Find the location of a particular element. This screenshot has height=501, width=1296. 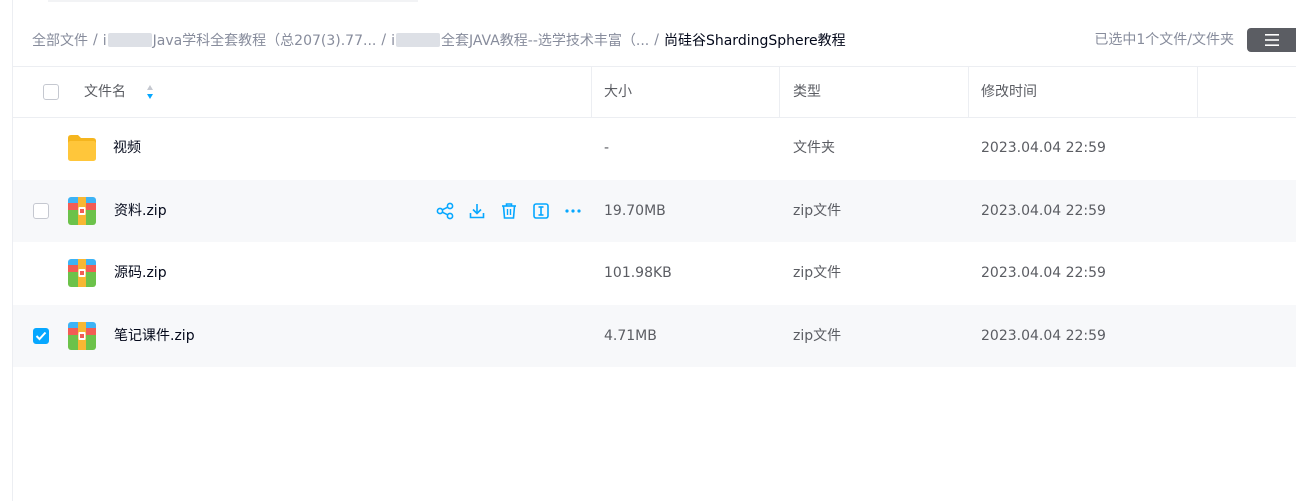

file-size: 4.71MB is located at coordinates (630, 336).